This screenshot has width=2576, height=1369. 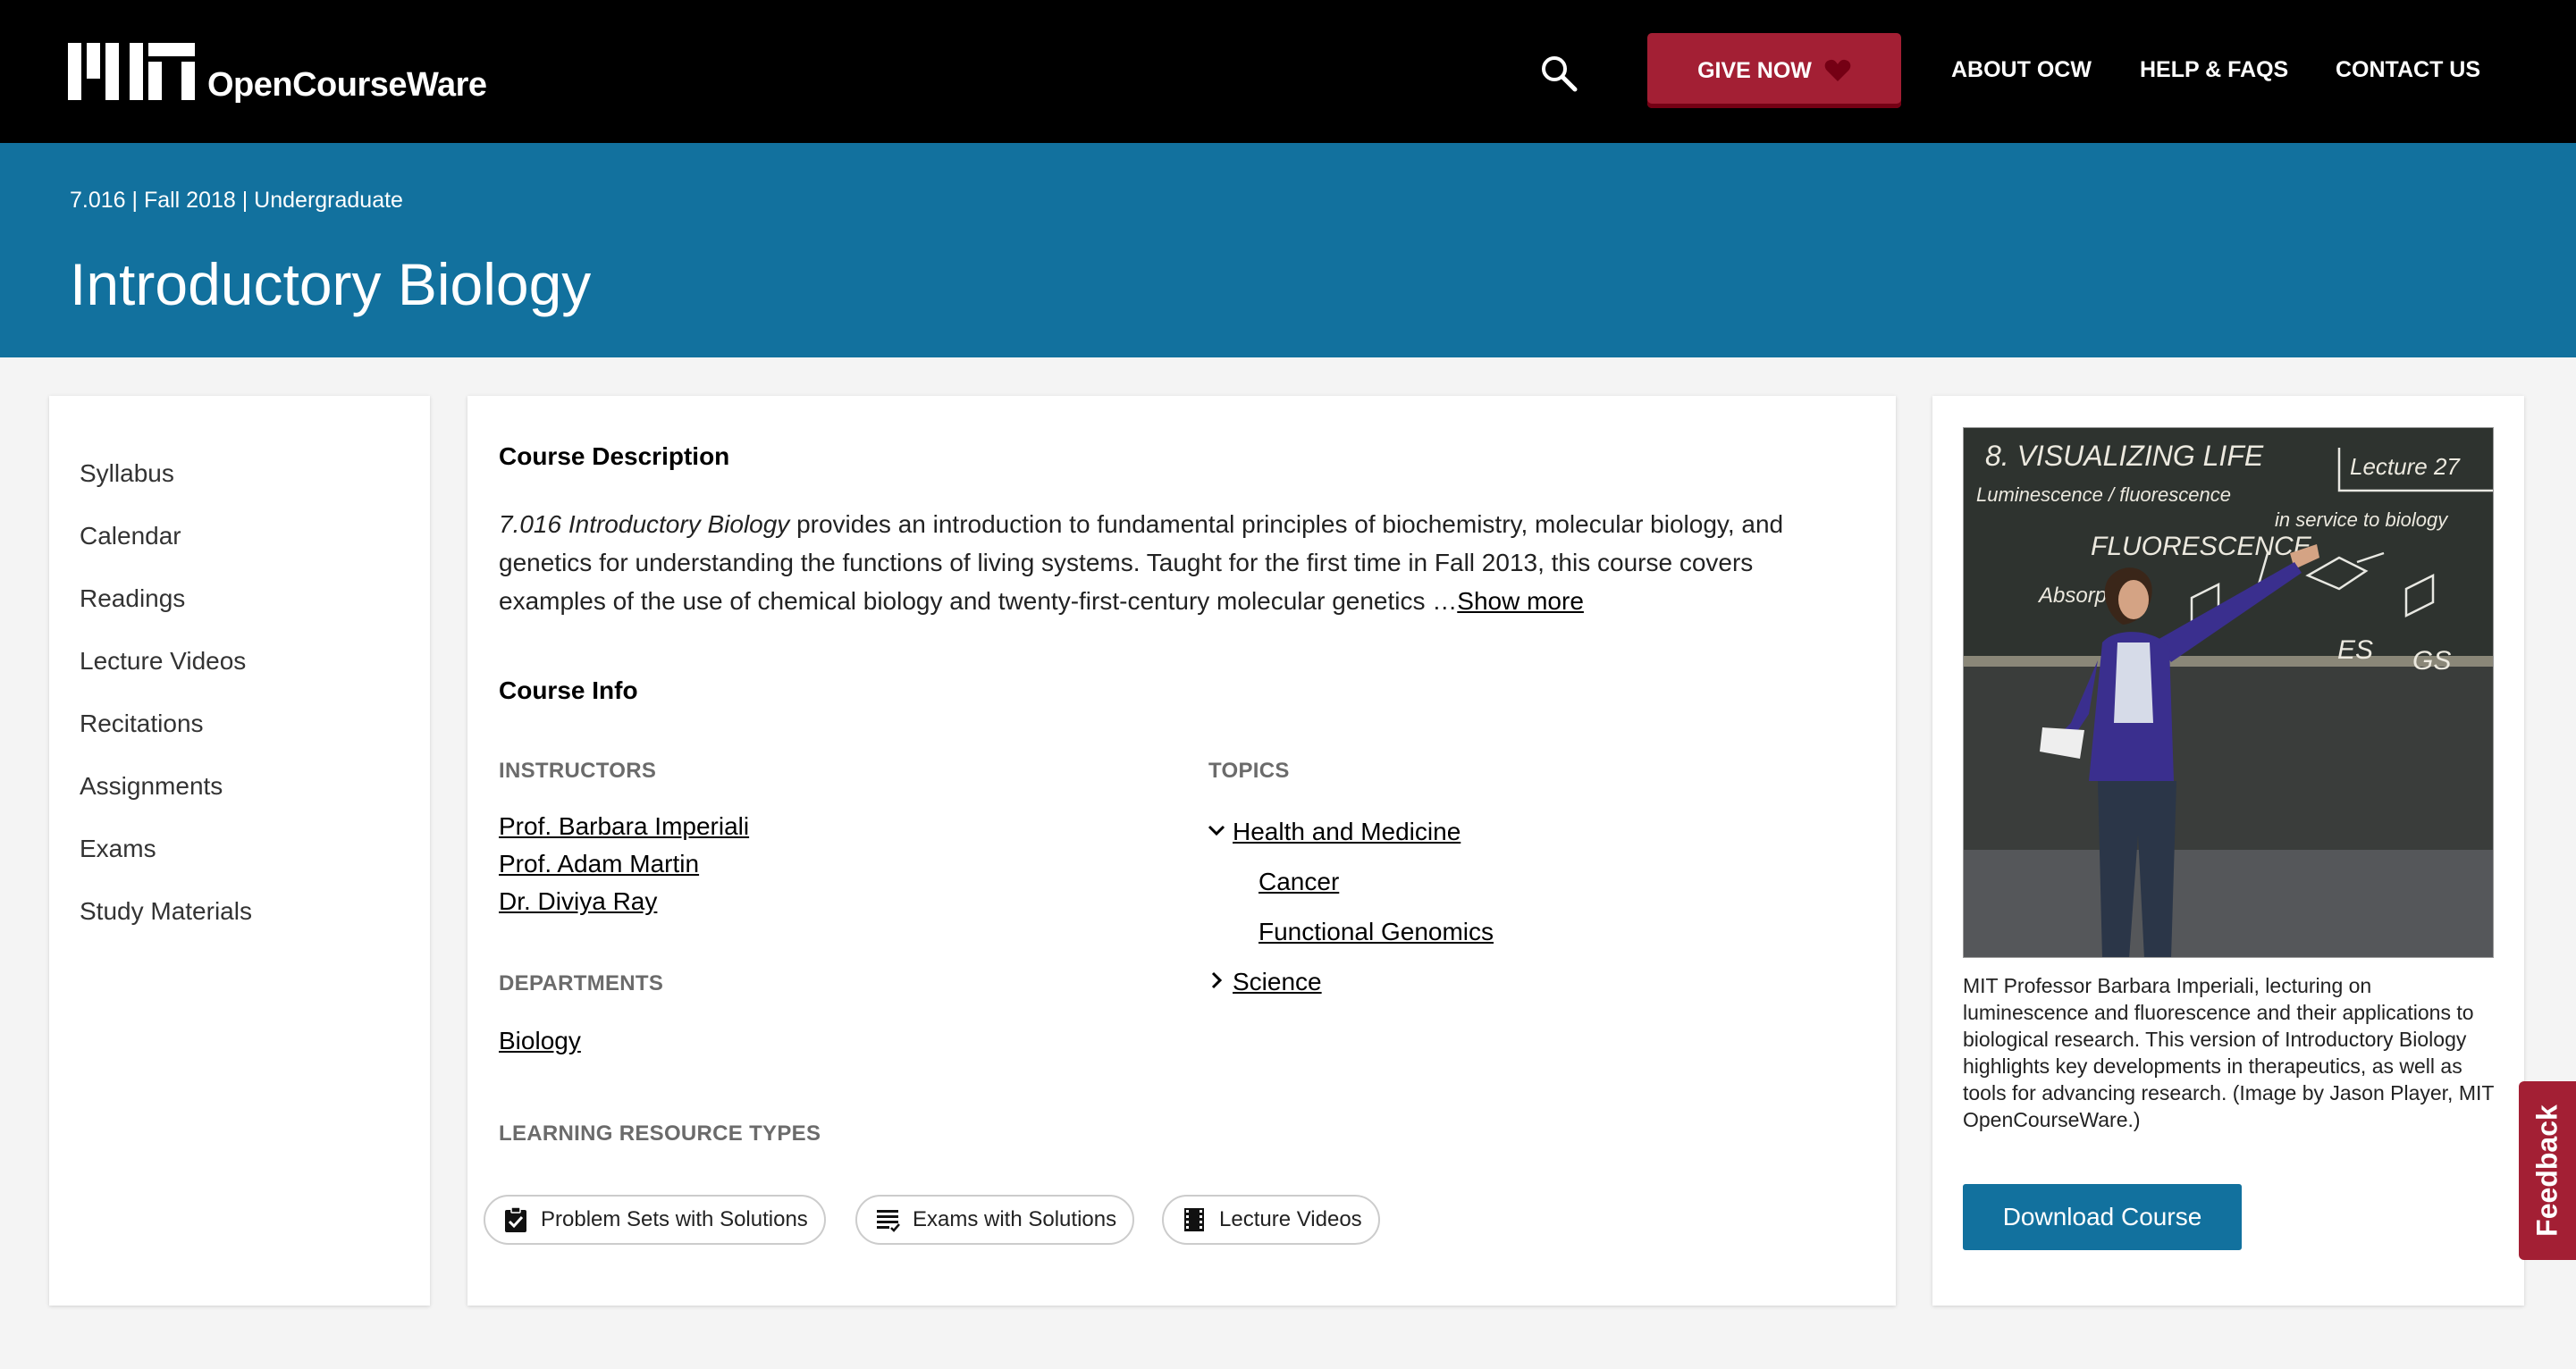 What do you see at coordinates (1559, 74) in the screenshot?
I see `search-icon` at bounding box center [1559, 74].